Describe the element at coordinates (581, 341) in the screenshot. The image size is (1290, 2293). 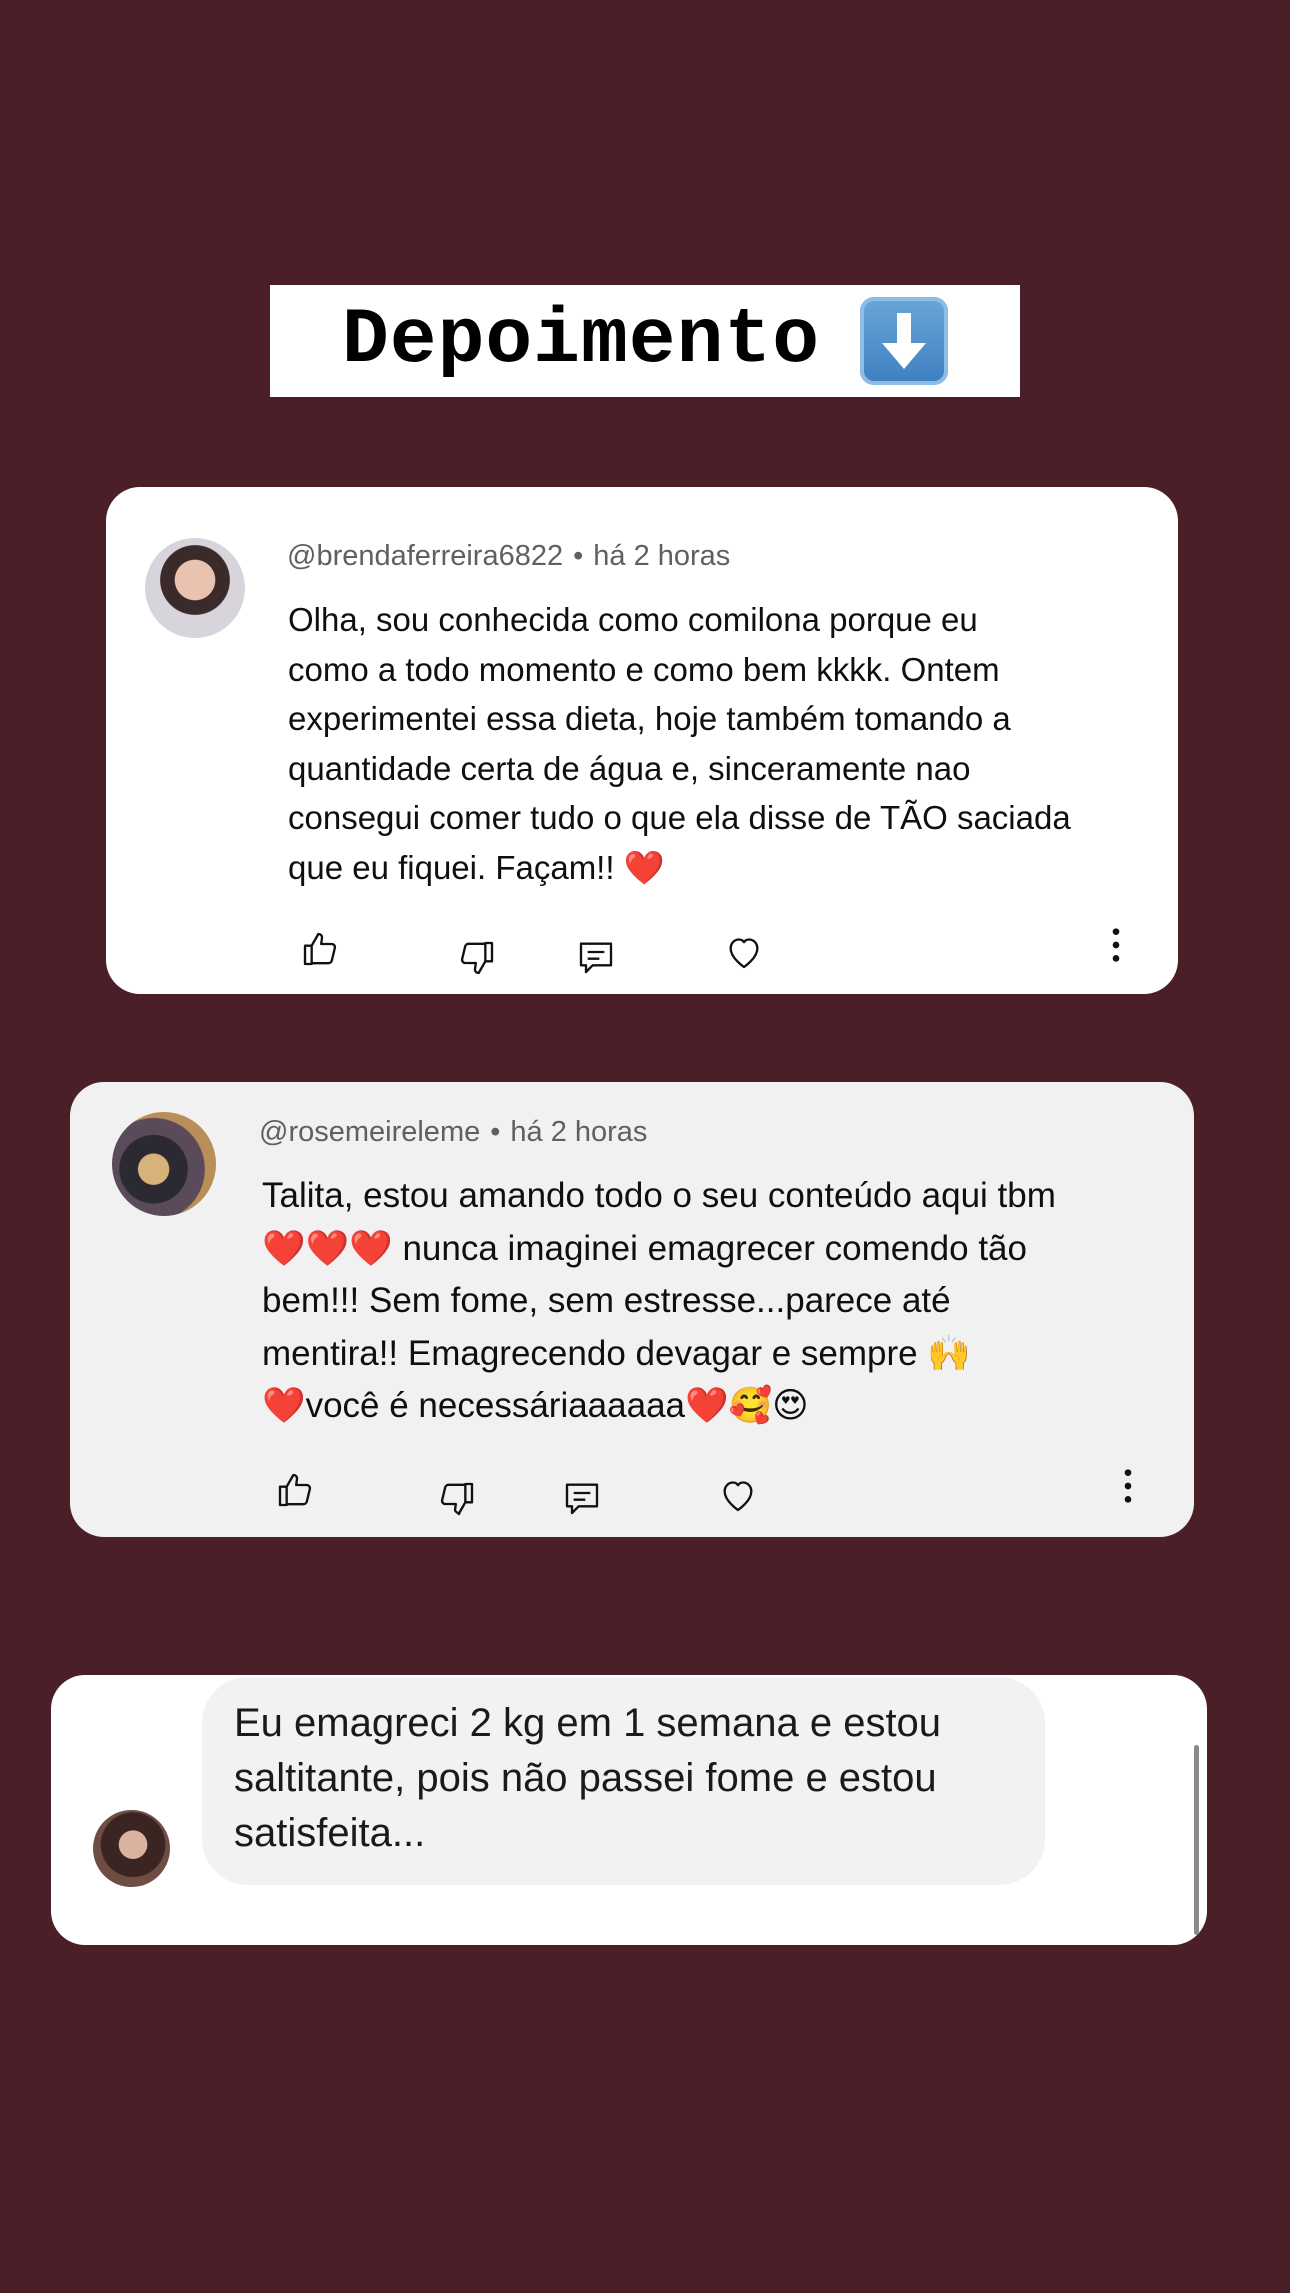
I see `title-text: Depoimento` at that location.